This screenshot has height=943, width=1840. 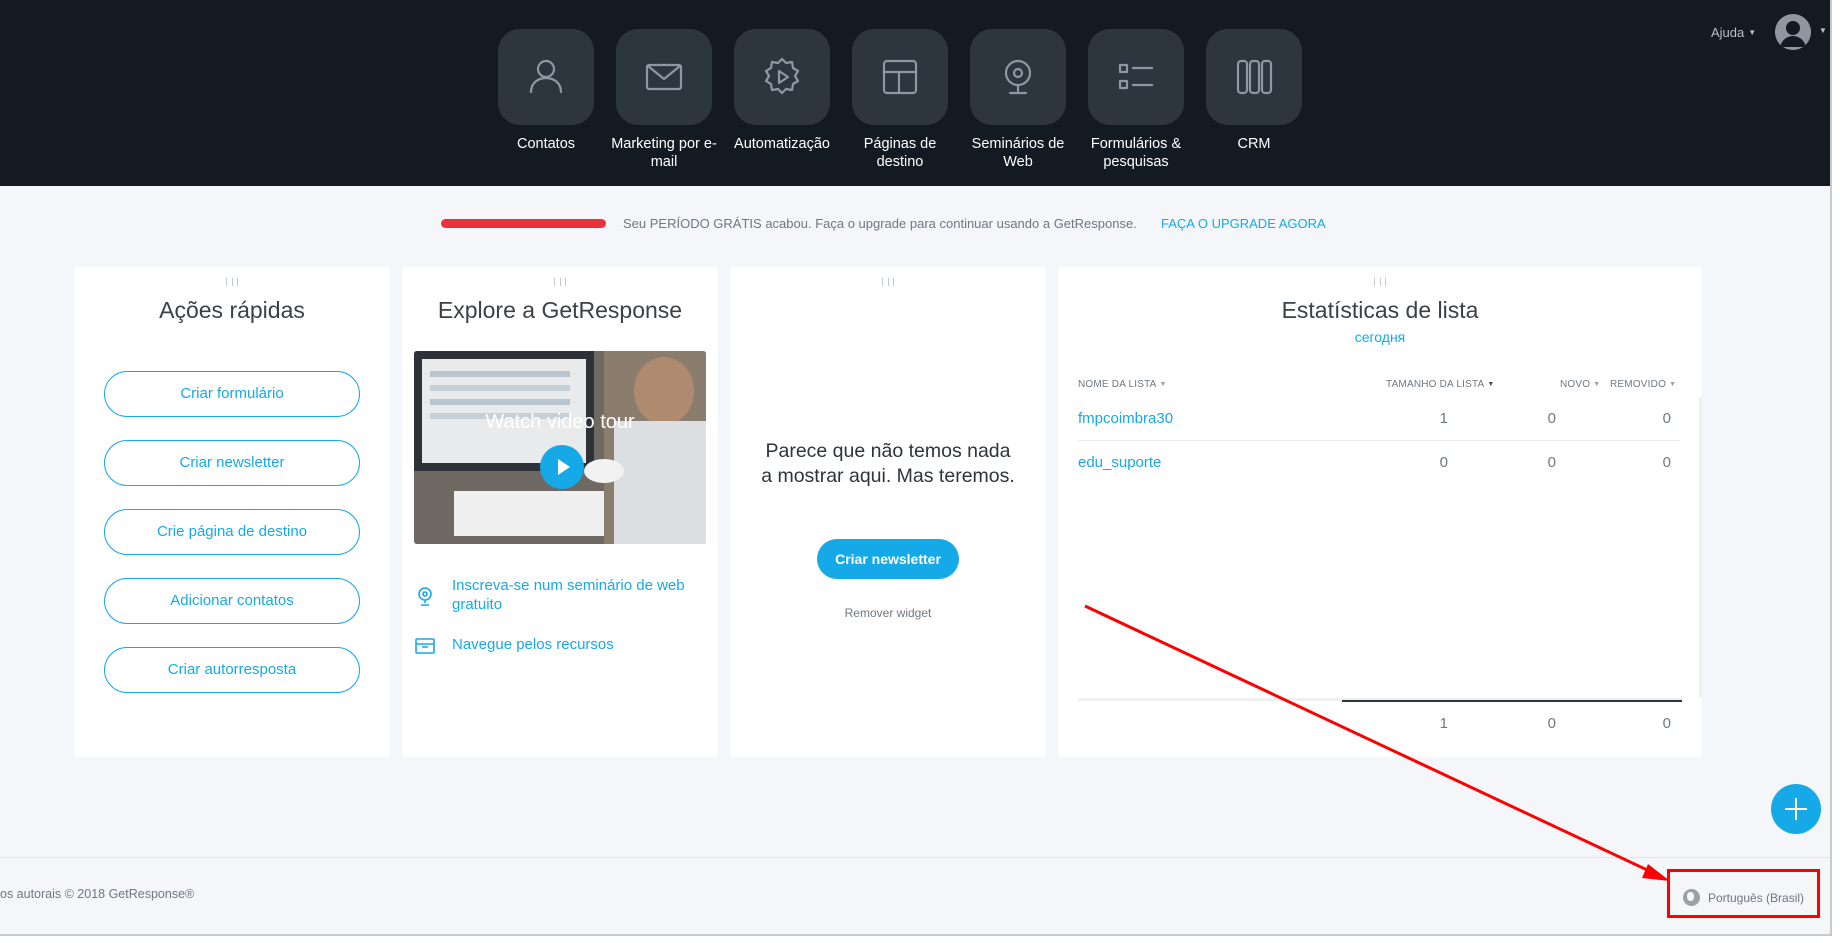 What do you see at coordinates (1638, 384) in the screenshot?
I see `column-header-label: REMOVIDO` at bounding box center [1638, 384].